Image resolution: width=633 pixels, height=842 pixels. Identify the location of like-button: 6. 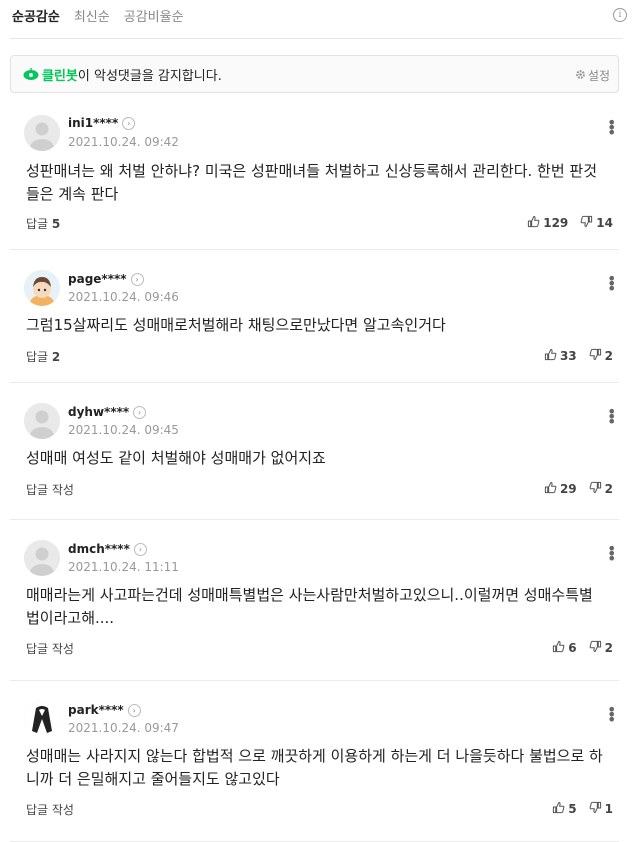
(564, 648).